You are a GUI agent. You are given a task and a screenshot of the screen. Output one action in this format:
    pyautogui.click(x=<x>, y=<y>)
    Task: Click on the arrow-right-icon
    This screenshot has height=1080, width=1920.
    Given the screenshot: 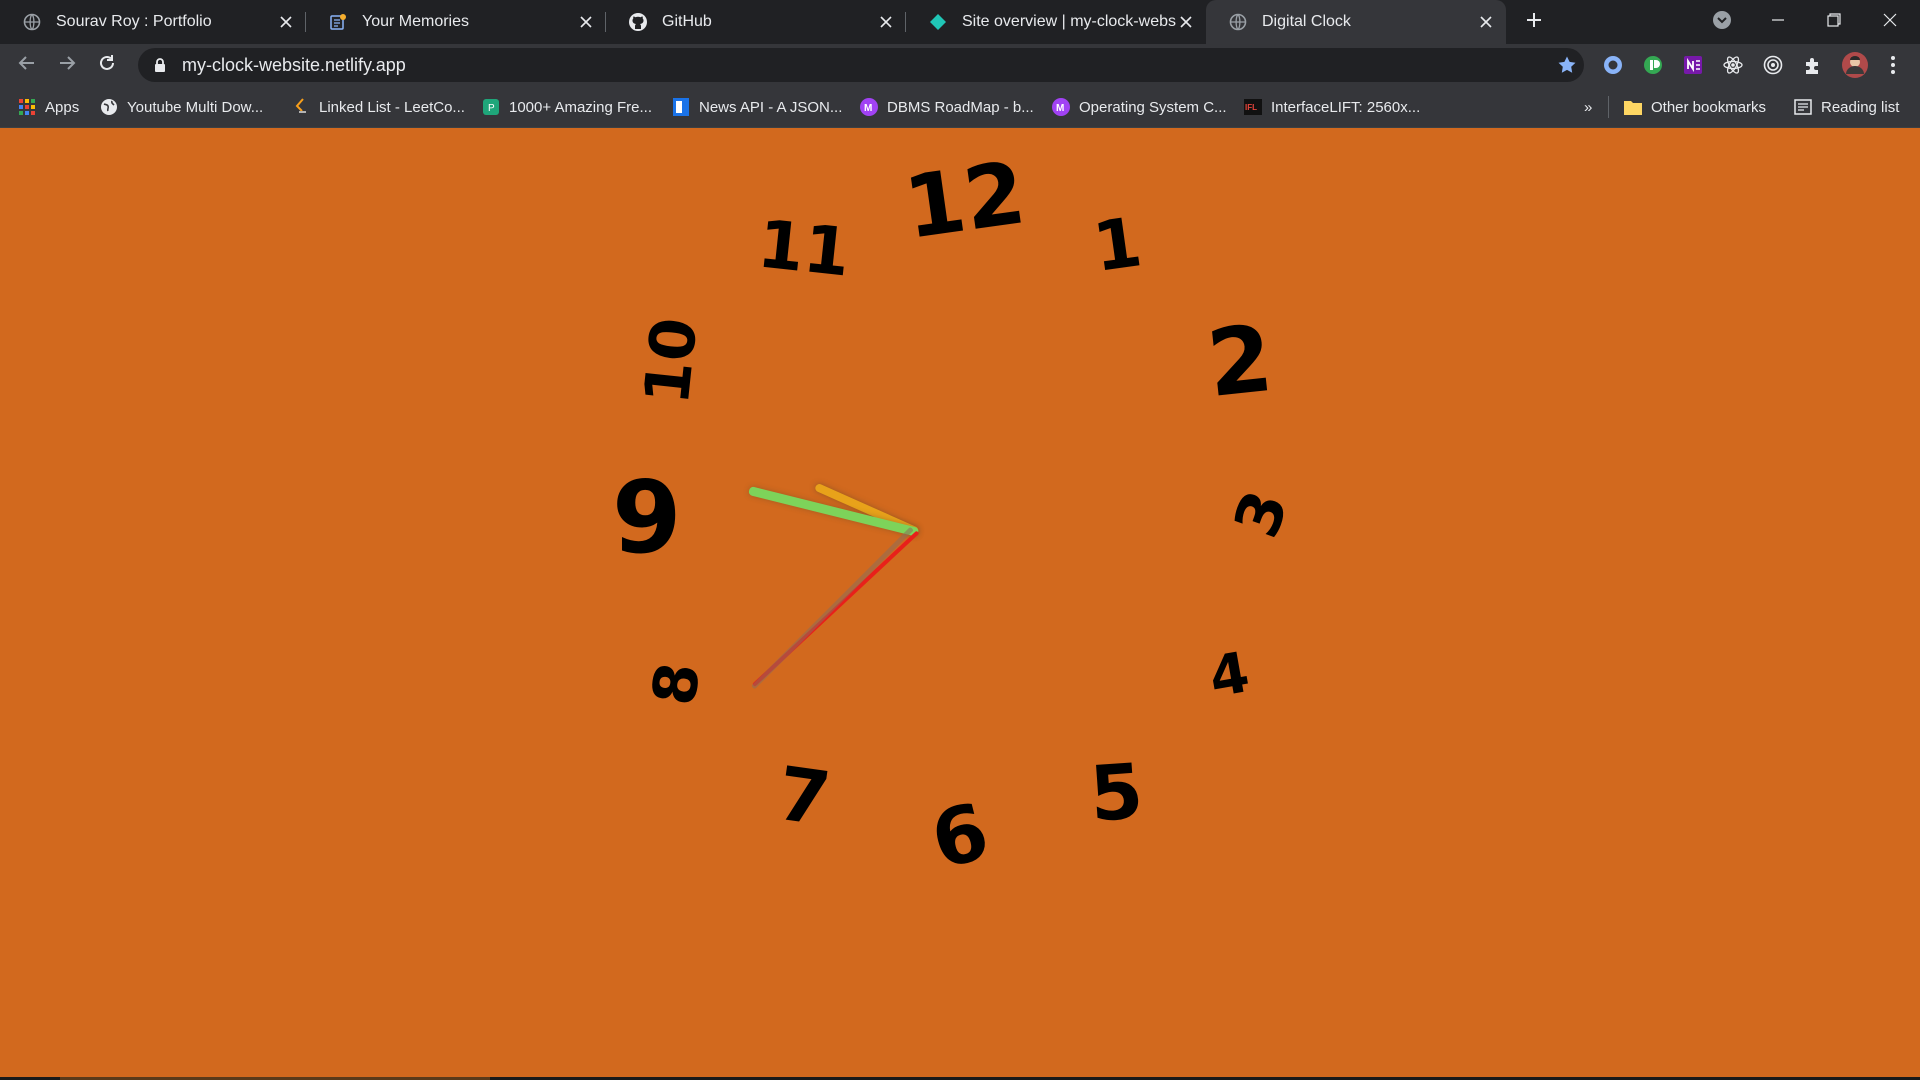 What is the action you would take?
    pyautogui.click(x=67, y=65)
    